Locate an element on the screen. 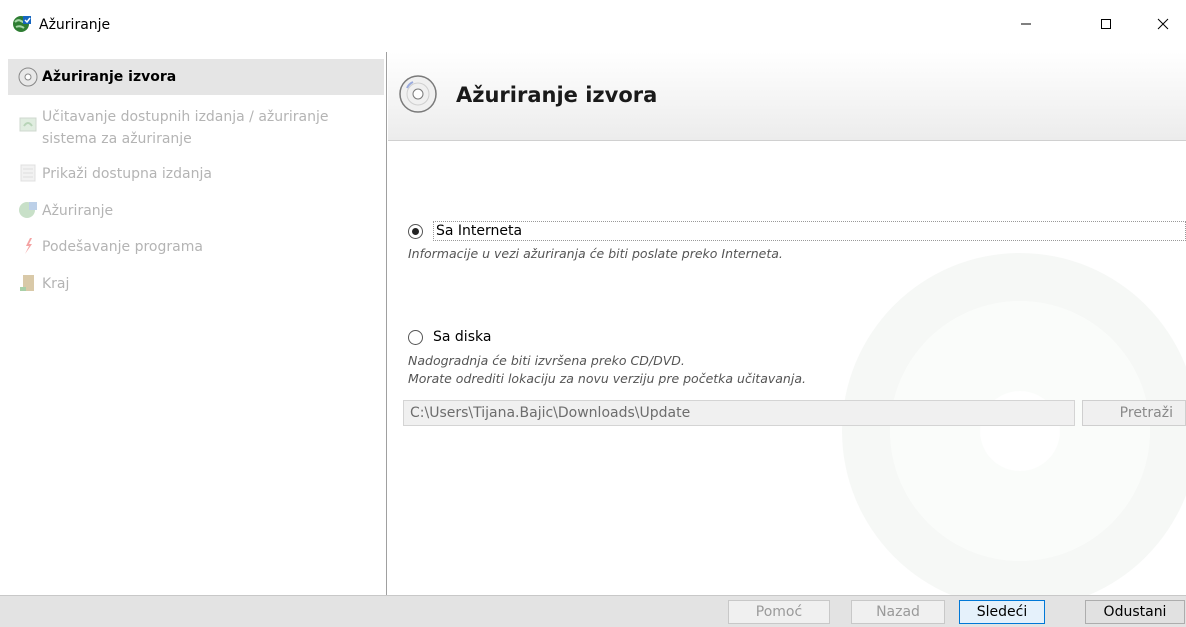 The image size is (1186, 627). step-program-settings: Podešavanje programa is located at coordinates (196, 247).